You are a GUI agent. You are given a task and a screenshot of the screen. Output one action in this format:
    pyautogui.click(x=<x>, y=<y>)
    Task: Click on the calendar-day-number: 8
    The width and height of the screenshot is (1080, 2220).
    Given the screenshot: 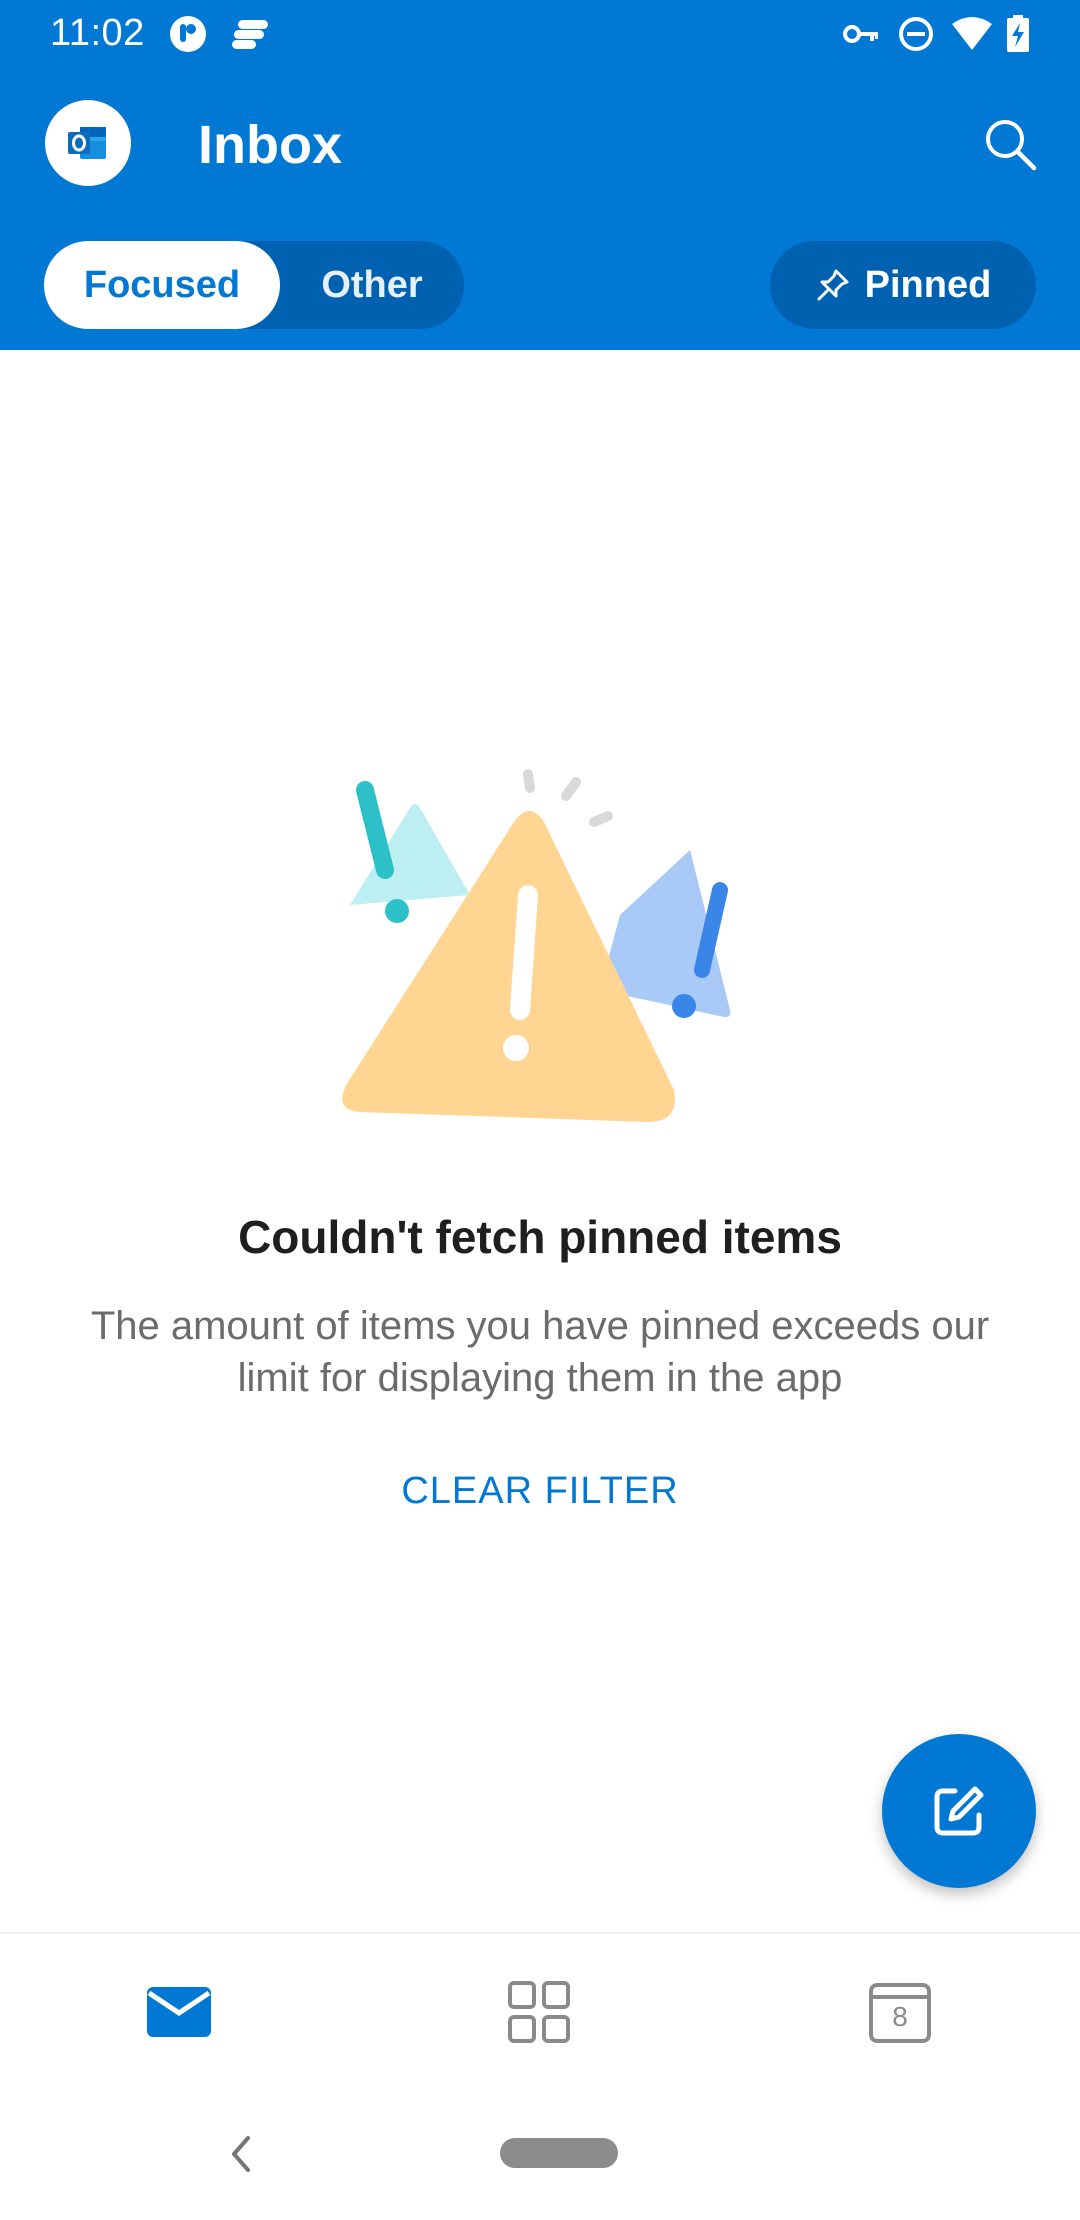 What is the action you would take?
    pyautogui.click(x=900, y=2016)
    